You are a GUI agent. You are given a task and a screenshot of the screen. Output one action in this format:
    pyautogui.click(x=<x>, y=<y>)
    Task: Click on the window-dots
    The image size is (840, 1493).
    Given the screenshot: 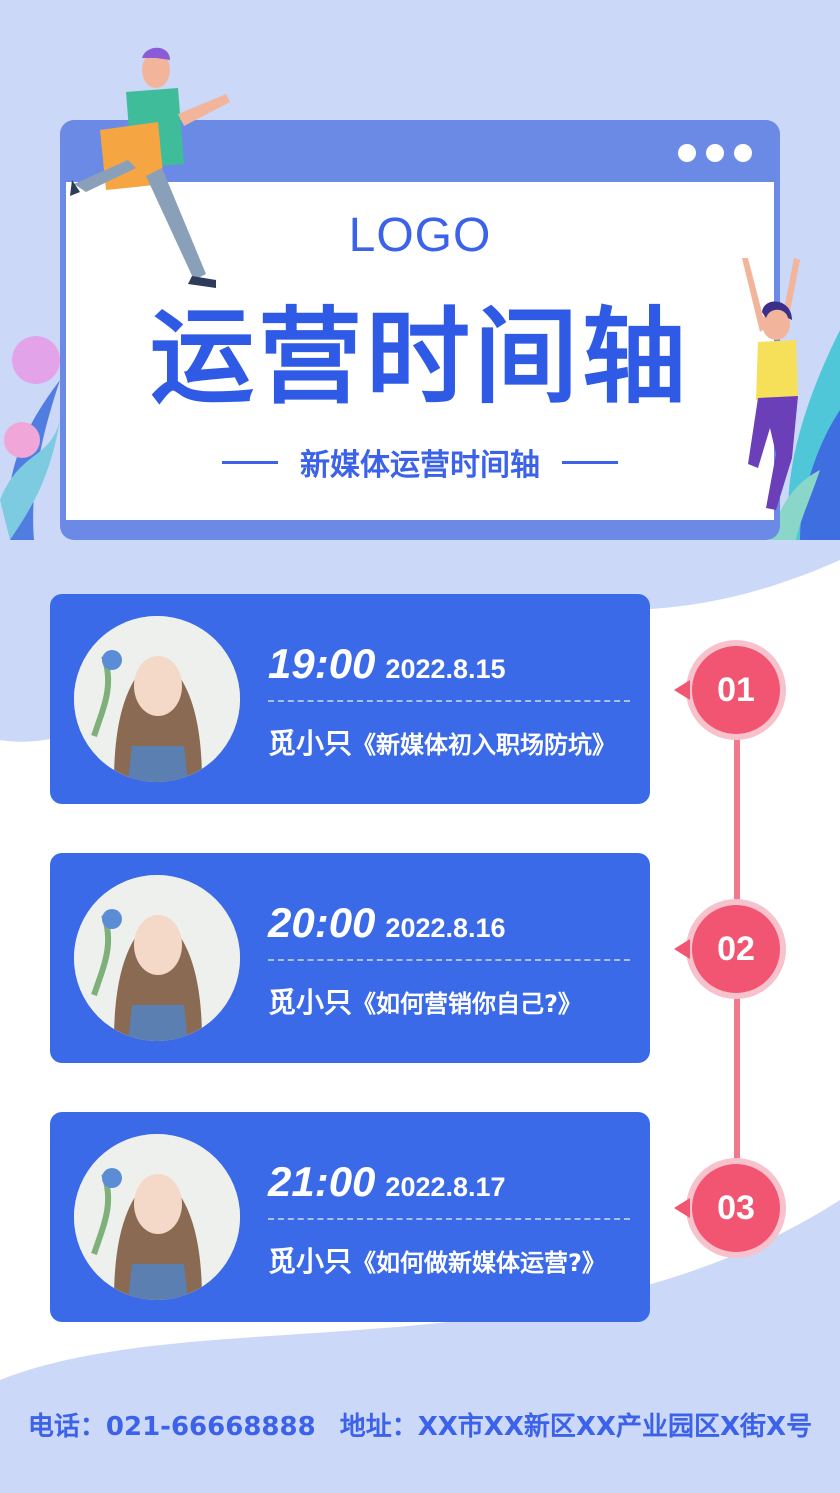 What is the action you would take?
    pyautogui.click(x=715, y=153)
    